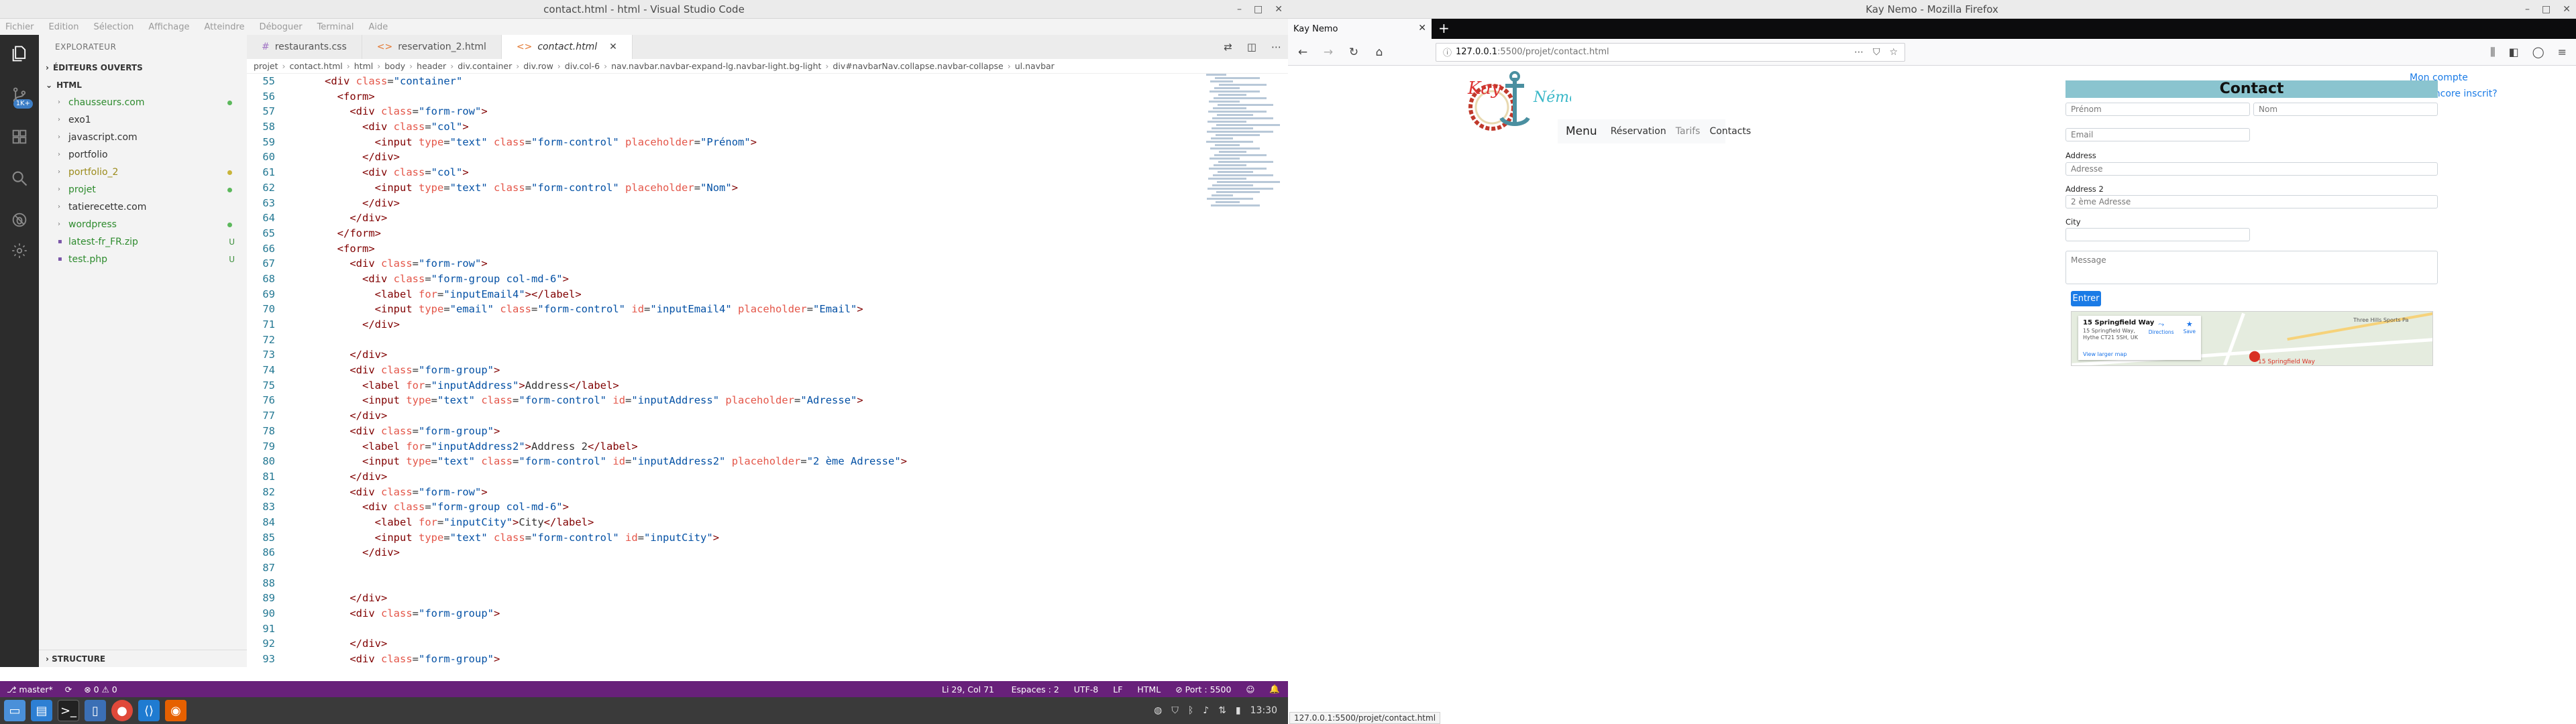 This screenshot has height=724, width=2576. What do you see at coordinates (1444, 29) in the screenshot?
I see `new-tab-icon: +` at bounding box center [1444, 29].